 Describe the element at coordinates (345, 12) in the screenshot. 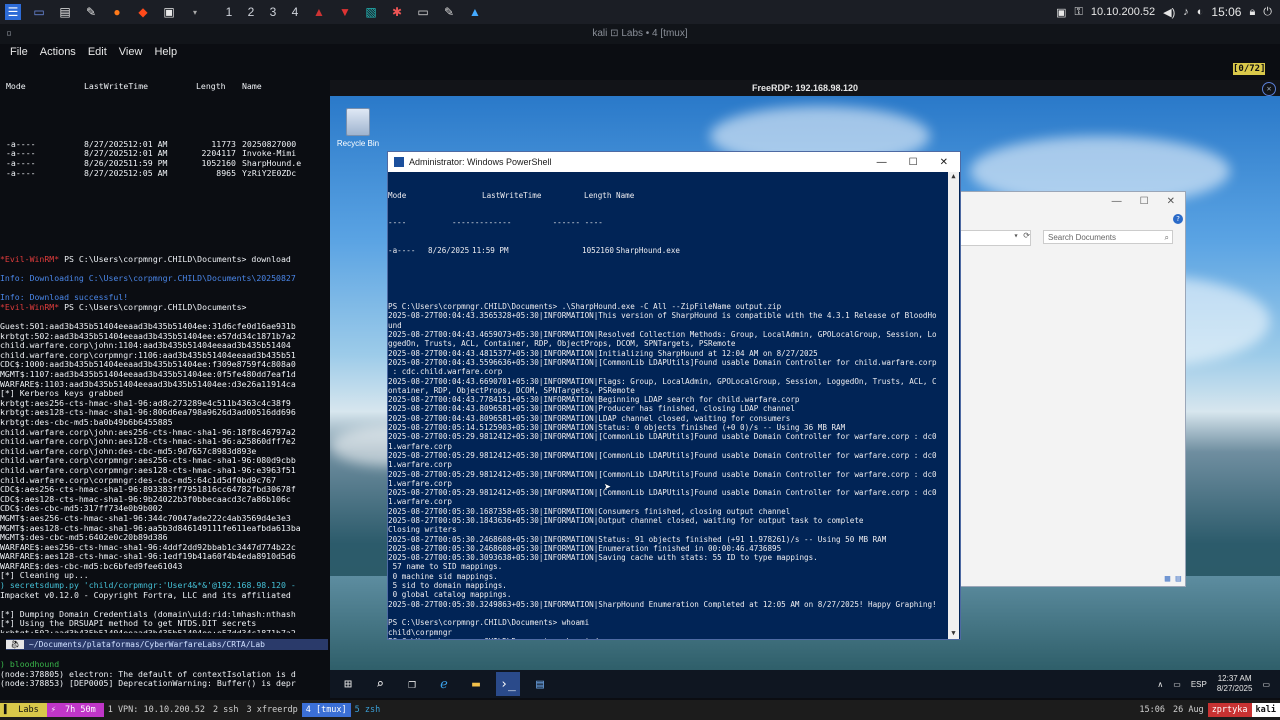

I see `app-icon-2: ▼` at that location.